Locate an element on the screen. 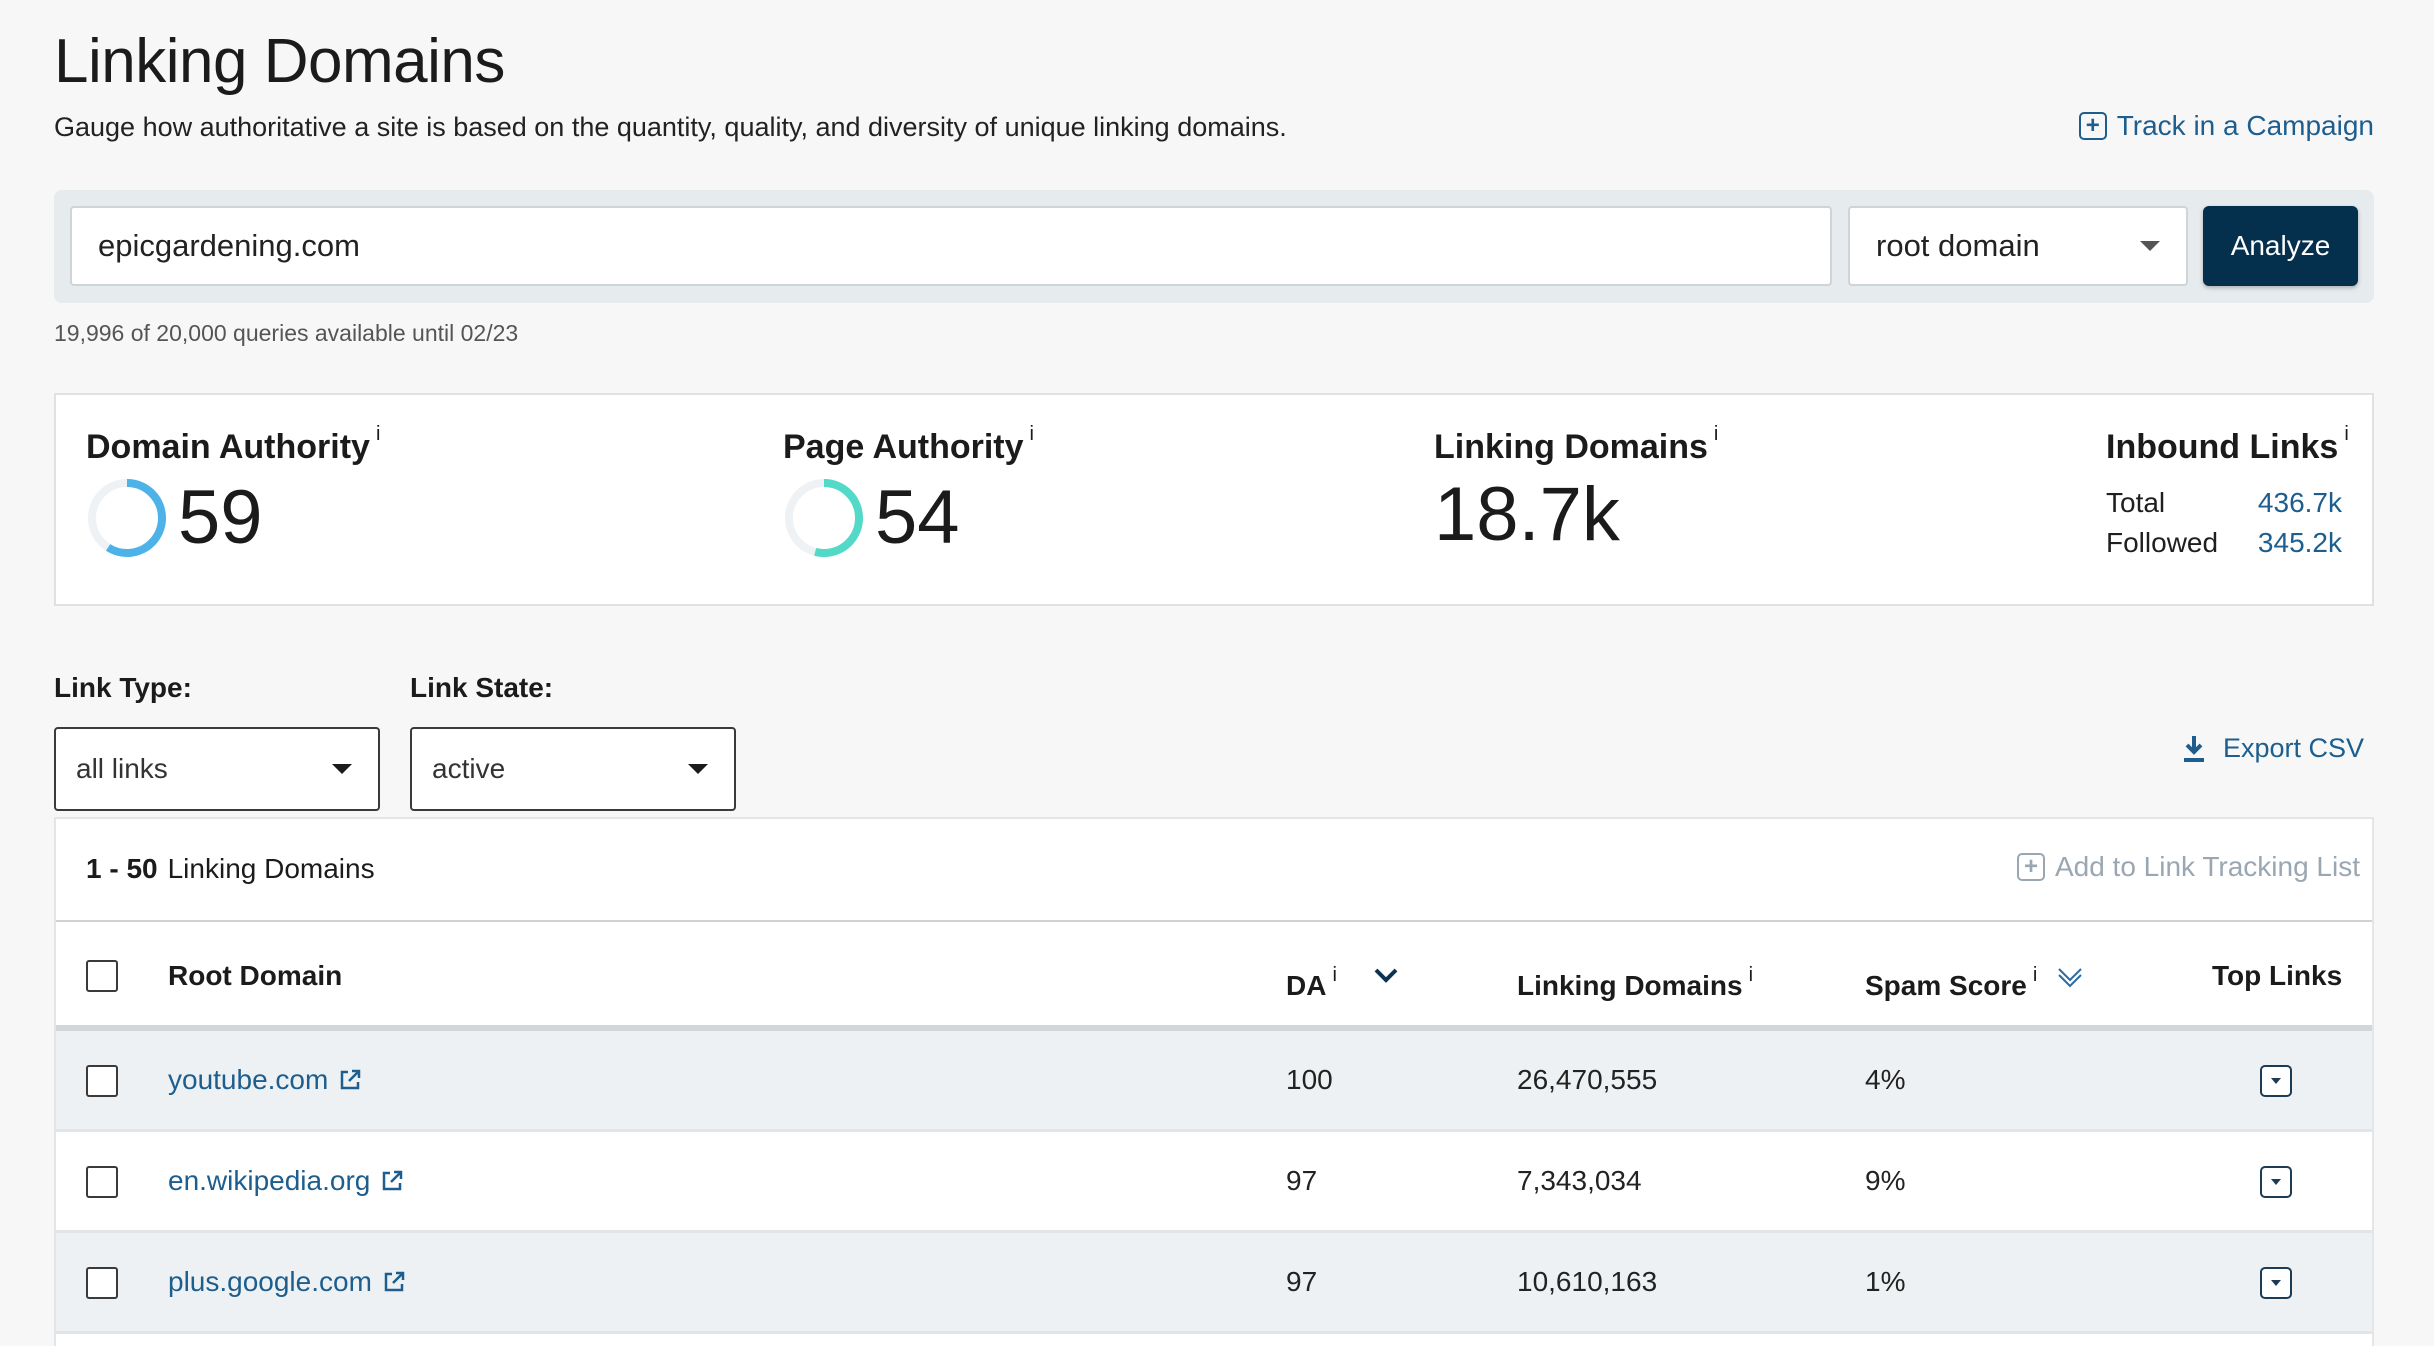 The image size is (2434, 1346). track-in-campaign-label: Track in a Campaign is located at coordinates (2245, 125).